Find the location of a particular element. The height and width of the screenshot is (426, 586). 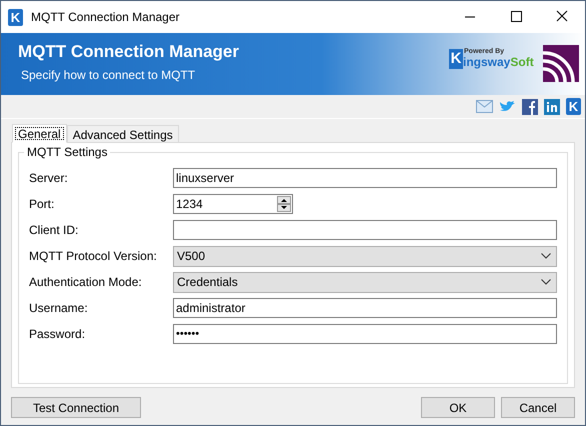

dialog-button: Cancel is located at coordinates (538, 407).